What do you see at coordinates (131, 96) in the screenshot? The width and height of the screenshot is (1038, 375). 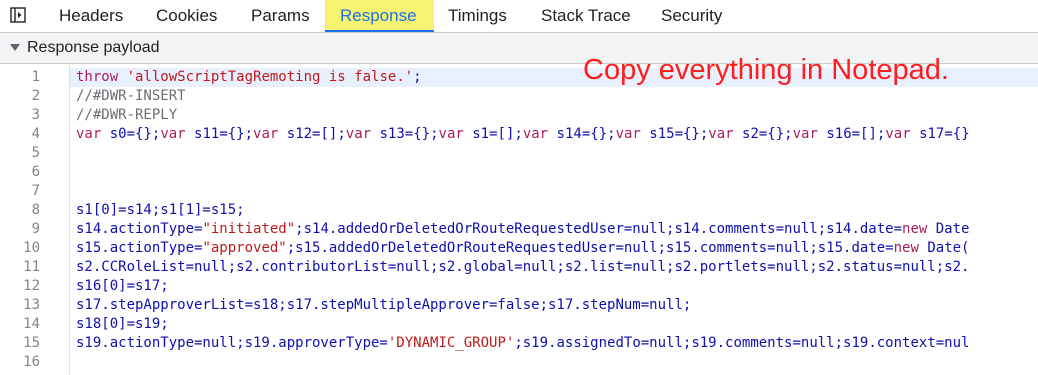 I see `code-line: //#DWR-INSERT` at bounding box center [131, 96].